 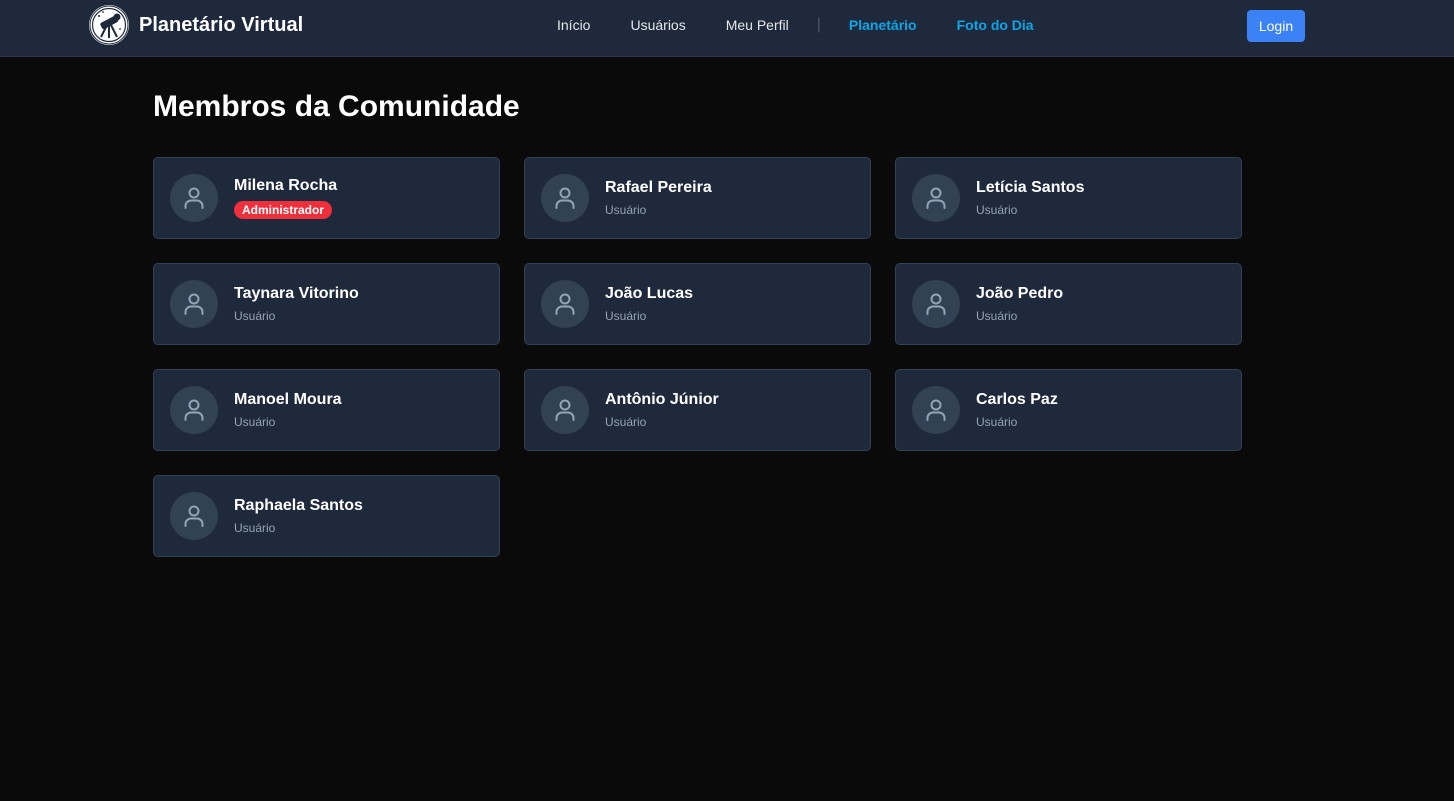 I want to click on member-info: João Pedro Usuário, so click(x=1019, y=304).